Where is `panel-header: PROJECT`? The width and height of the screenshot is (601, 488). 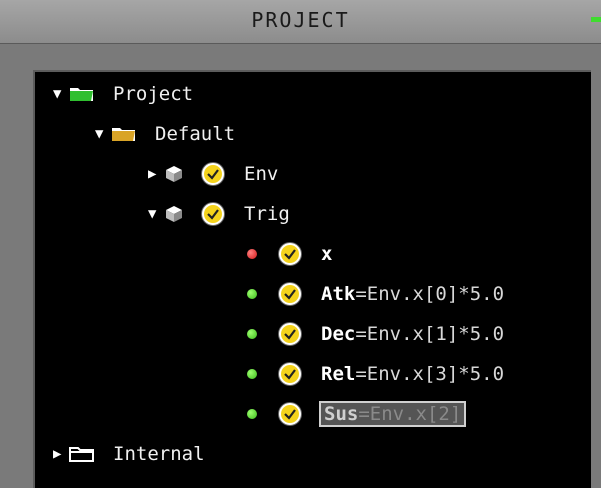
panel-header: PROJECT is located at coordinates (300, 22).